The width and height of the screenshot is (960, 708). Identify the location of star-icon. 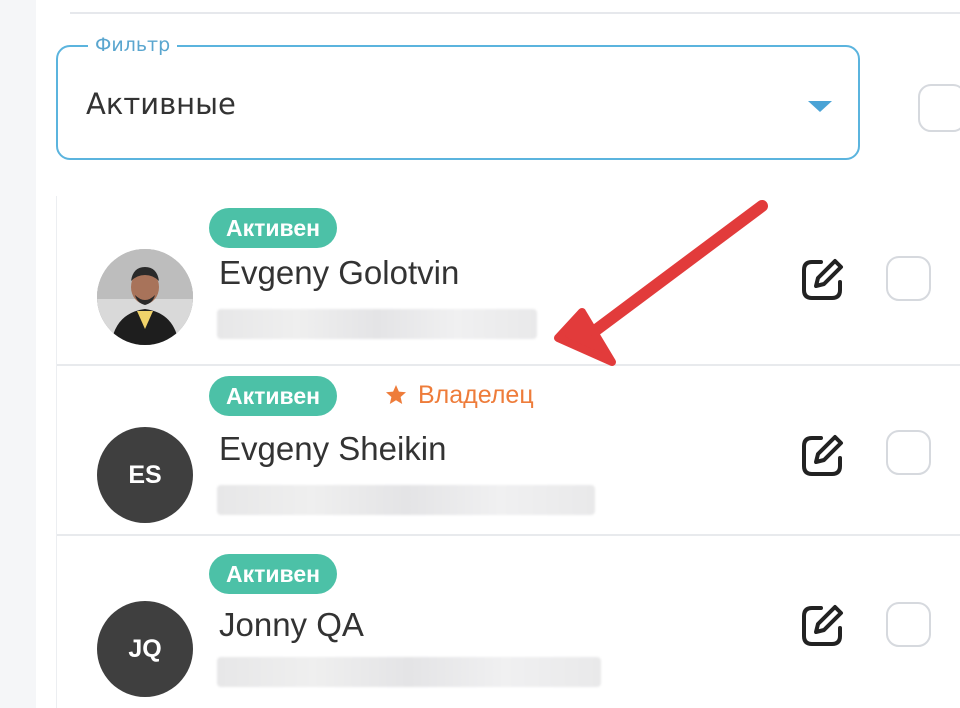
(396, 394).